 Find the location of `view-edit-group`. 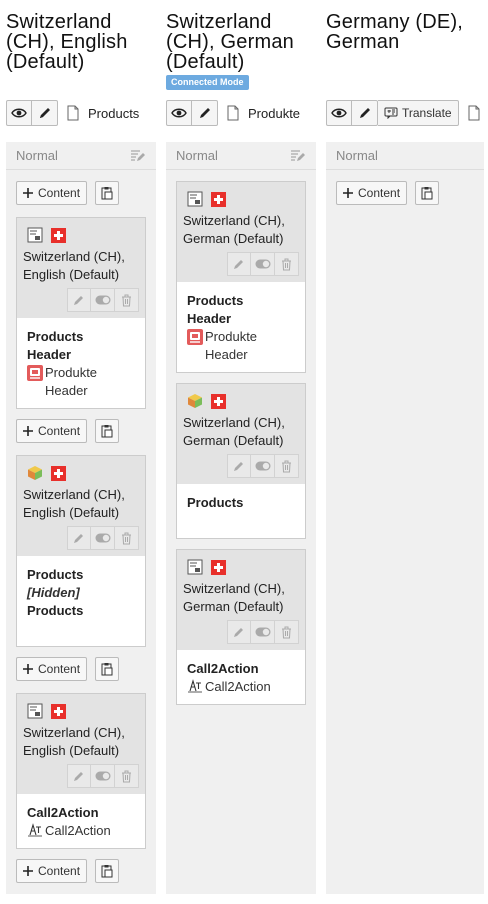

view-edit-group is located at coordinates (32, 113).